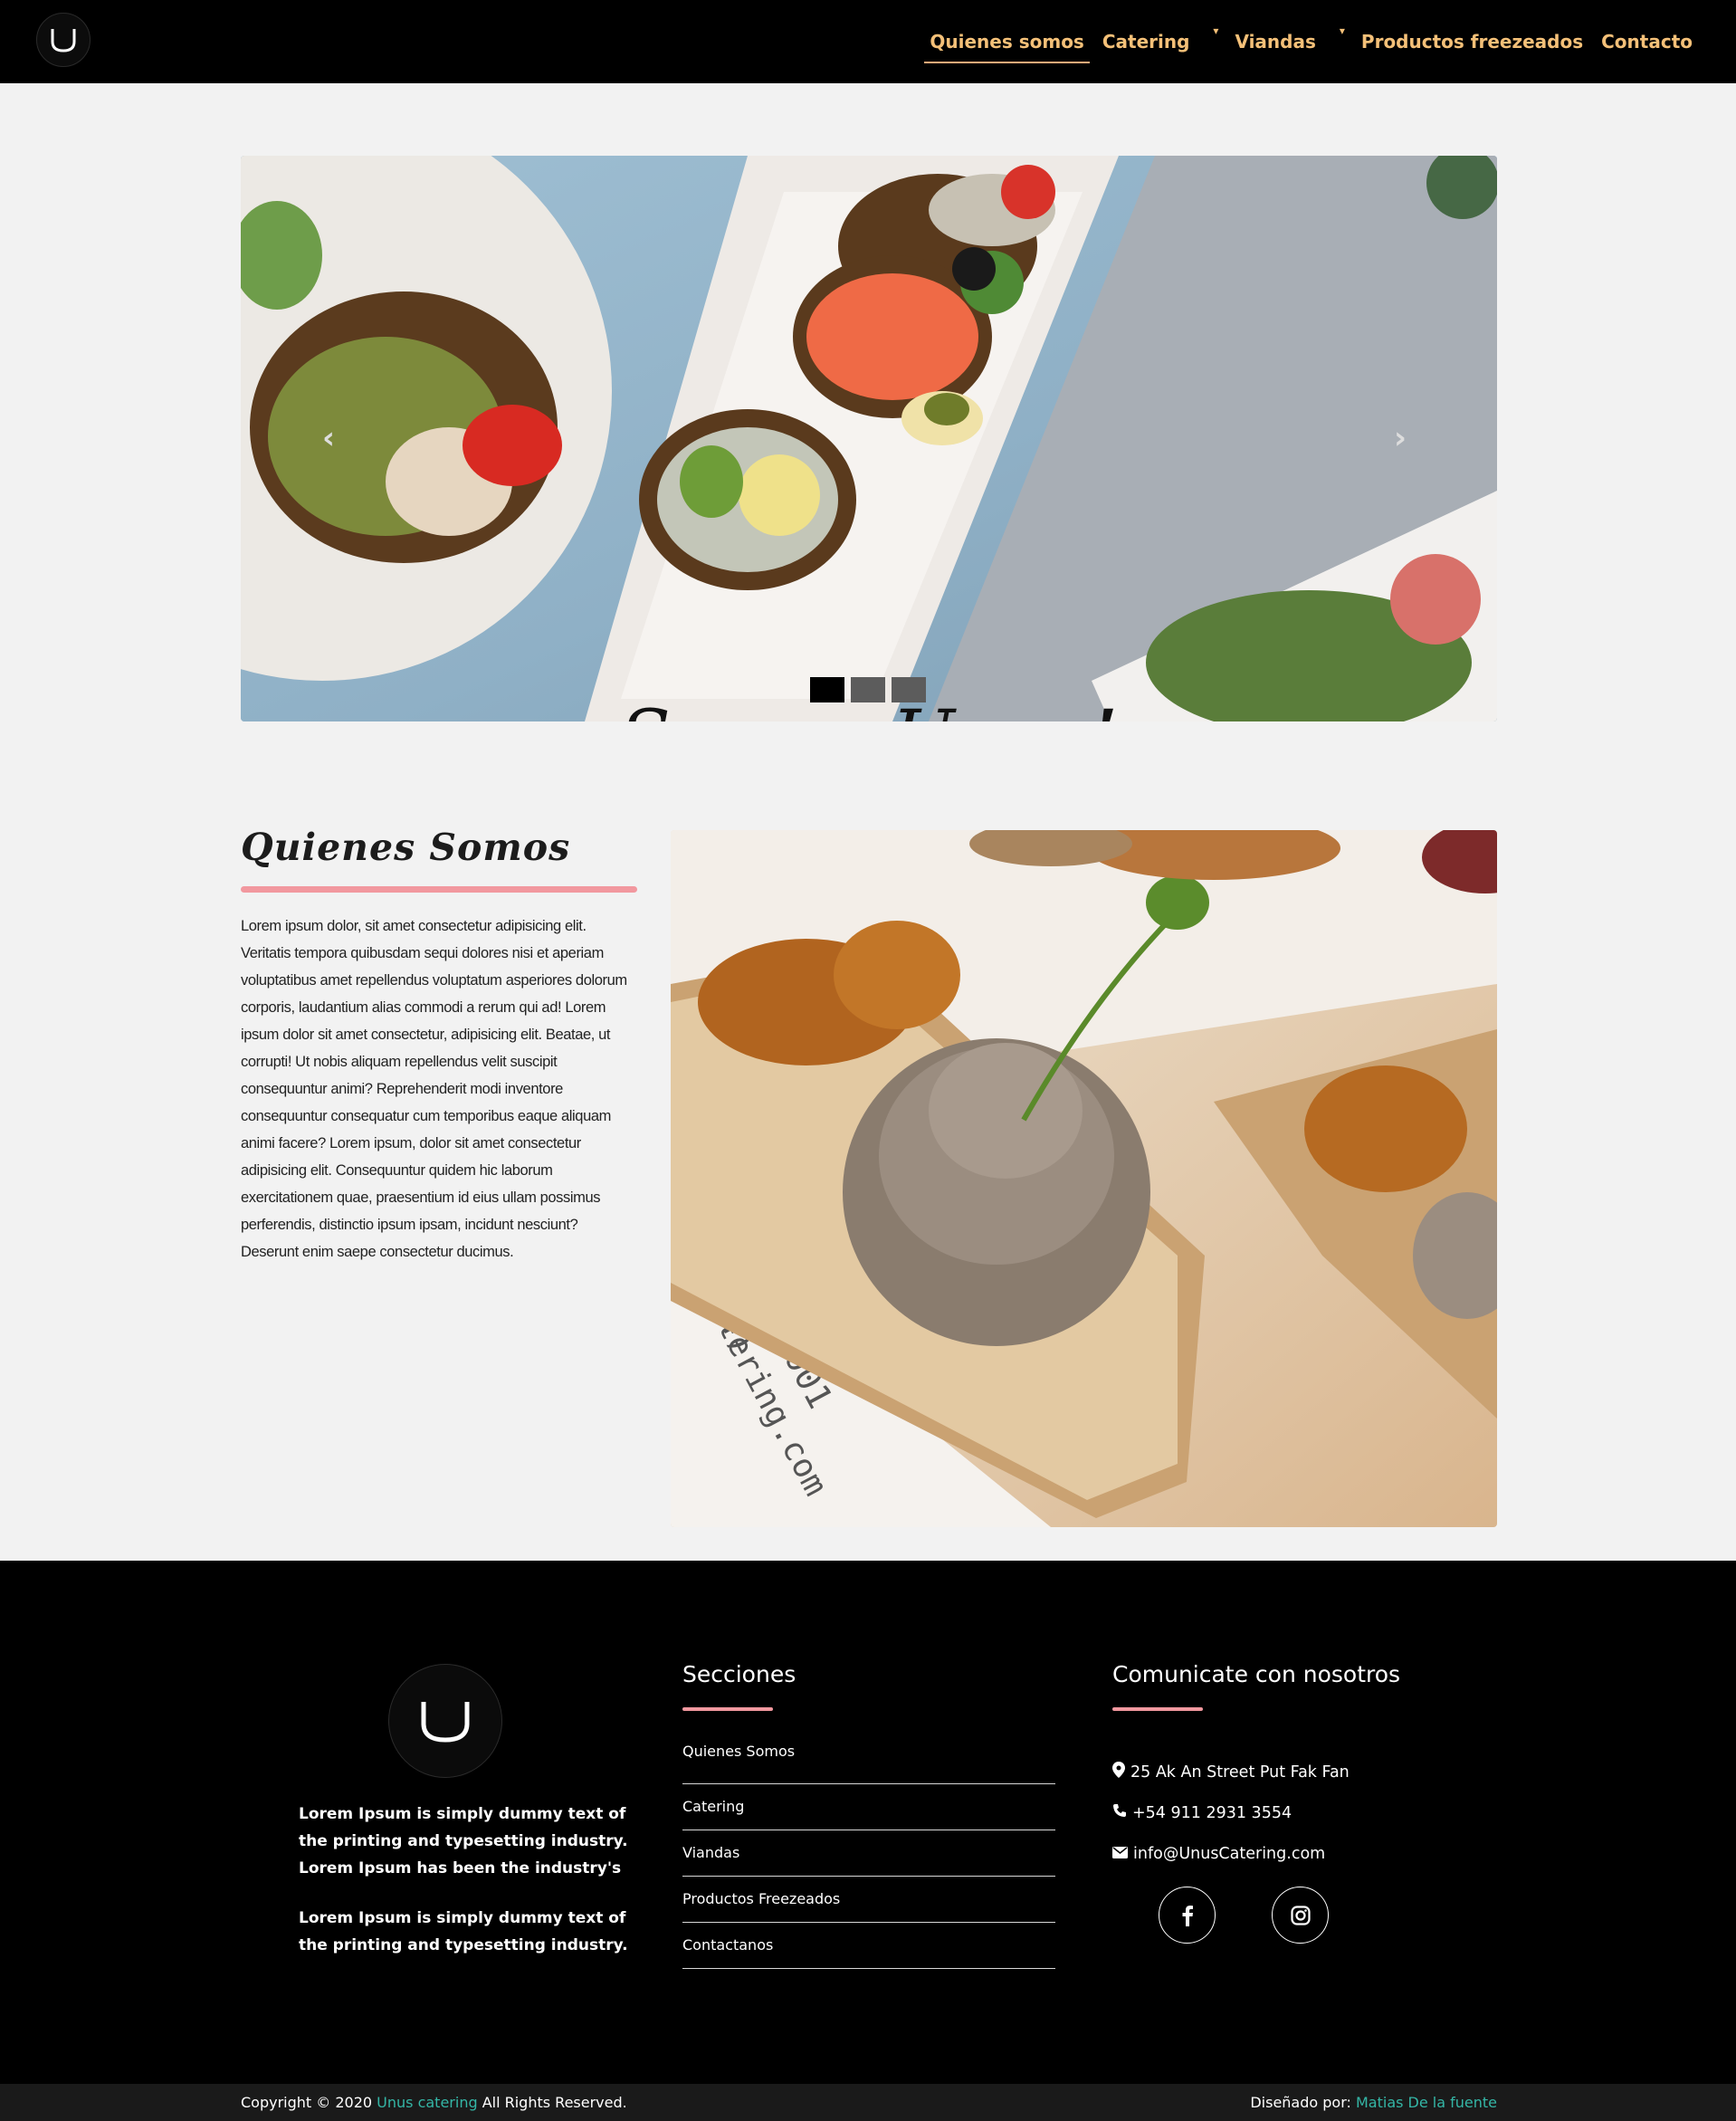 Image resolution: width=1736 pixels, height=2121 pixels. I want to click on nav-link-catering: Catering, so click(1146, 41).